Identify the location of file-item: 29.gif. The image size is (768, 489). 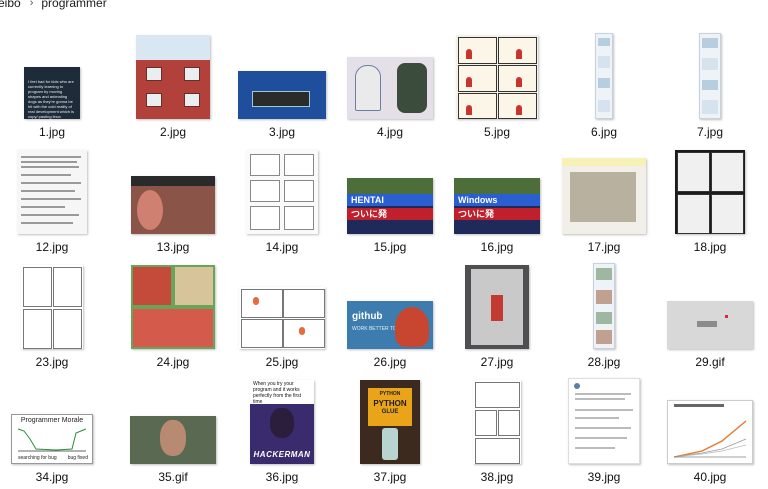
(710, 316).